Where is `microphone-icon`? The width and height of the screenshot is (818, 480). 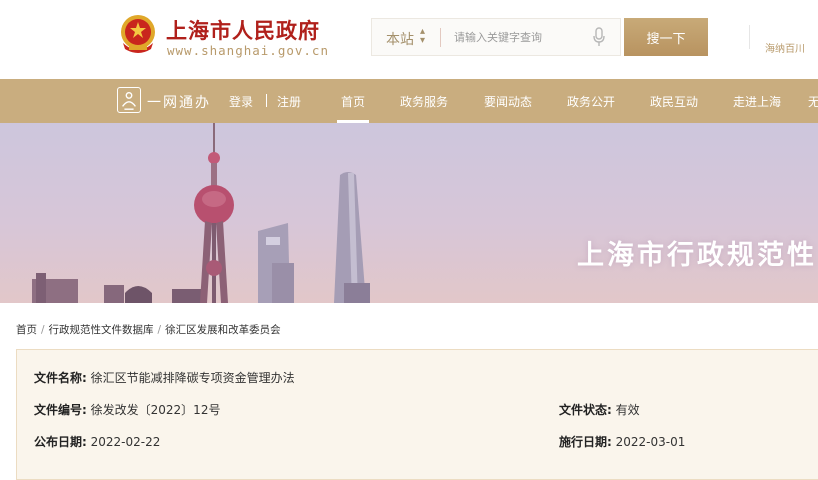
microphone-icon is located at coordinates (599, 37).